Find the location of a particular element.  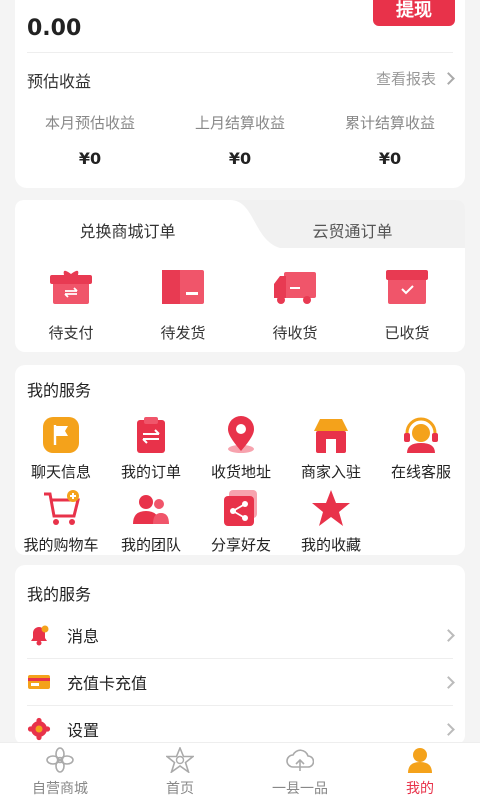

nav-home: 首页 is located at coordinates (180, 772).